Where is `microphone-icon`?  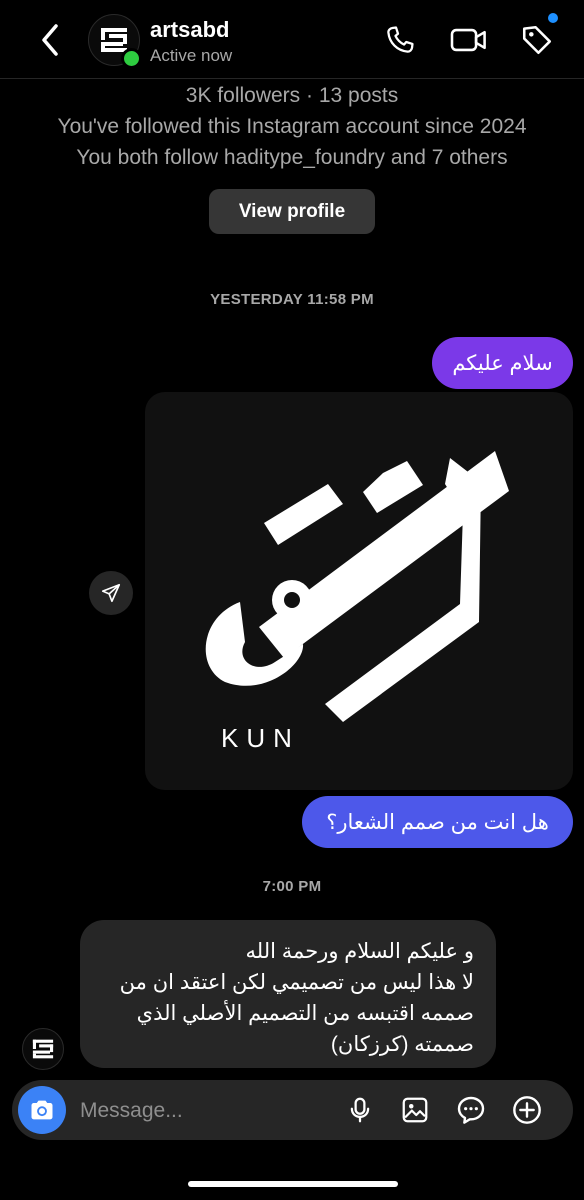
microphone-icon is located at coordinates (360, 1110).